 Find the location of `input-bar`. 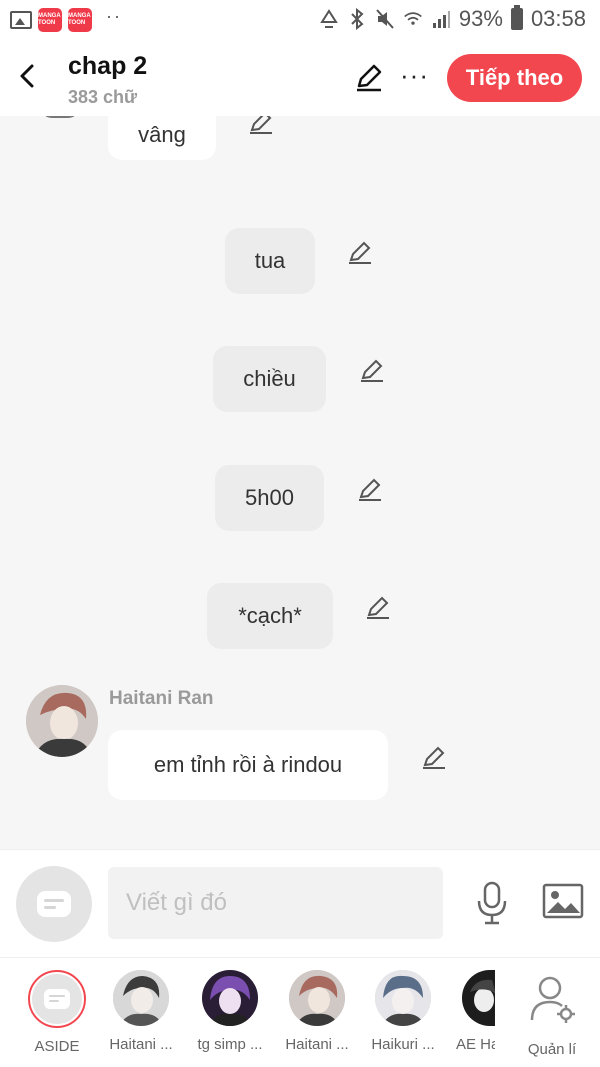

input-bar is located at coordinates (300, 903).